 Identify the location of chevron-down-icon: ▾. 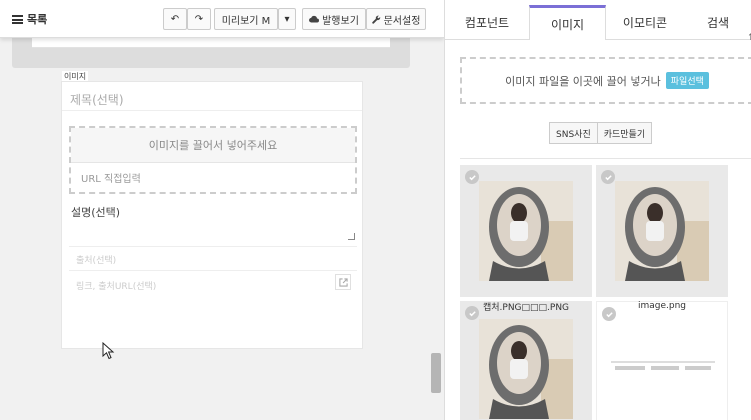
(287, 19).